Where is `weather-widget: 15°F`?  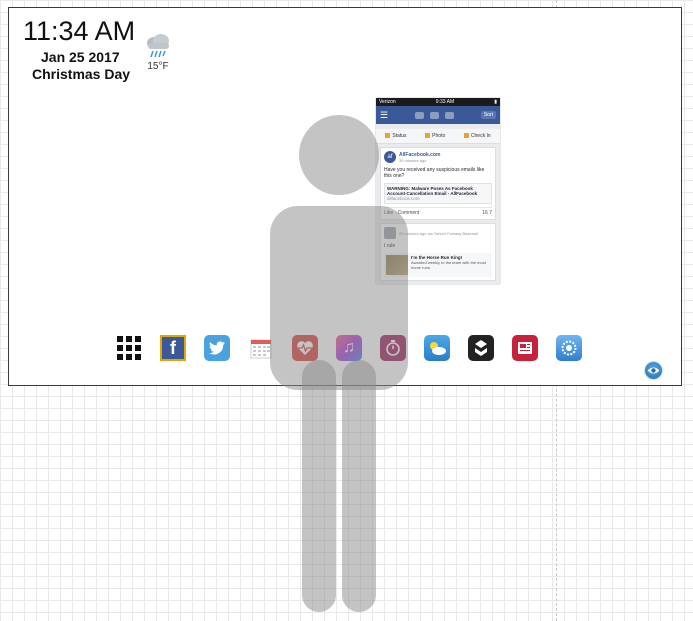
weather-widget: 15°F is located at coordinates (158, 52).